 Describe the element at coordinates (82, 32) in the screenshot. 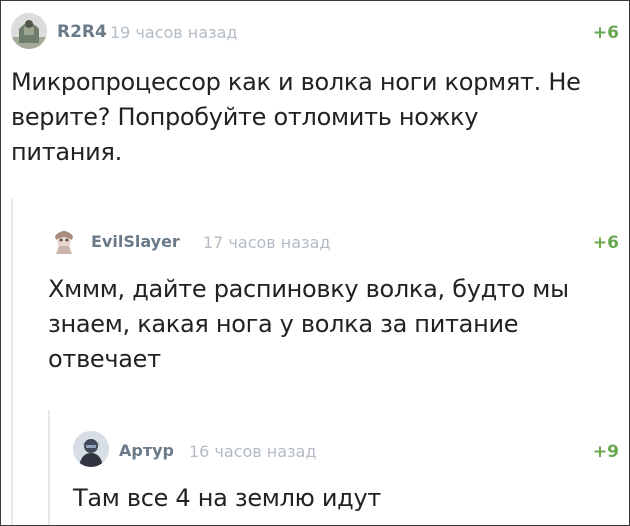

I see `comment-author: R2R4` at that location.